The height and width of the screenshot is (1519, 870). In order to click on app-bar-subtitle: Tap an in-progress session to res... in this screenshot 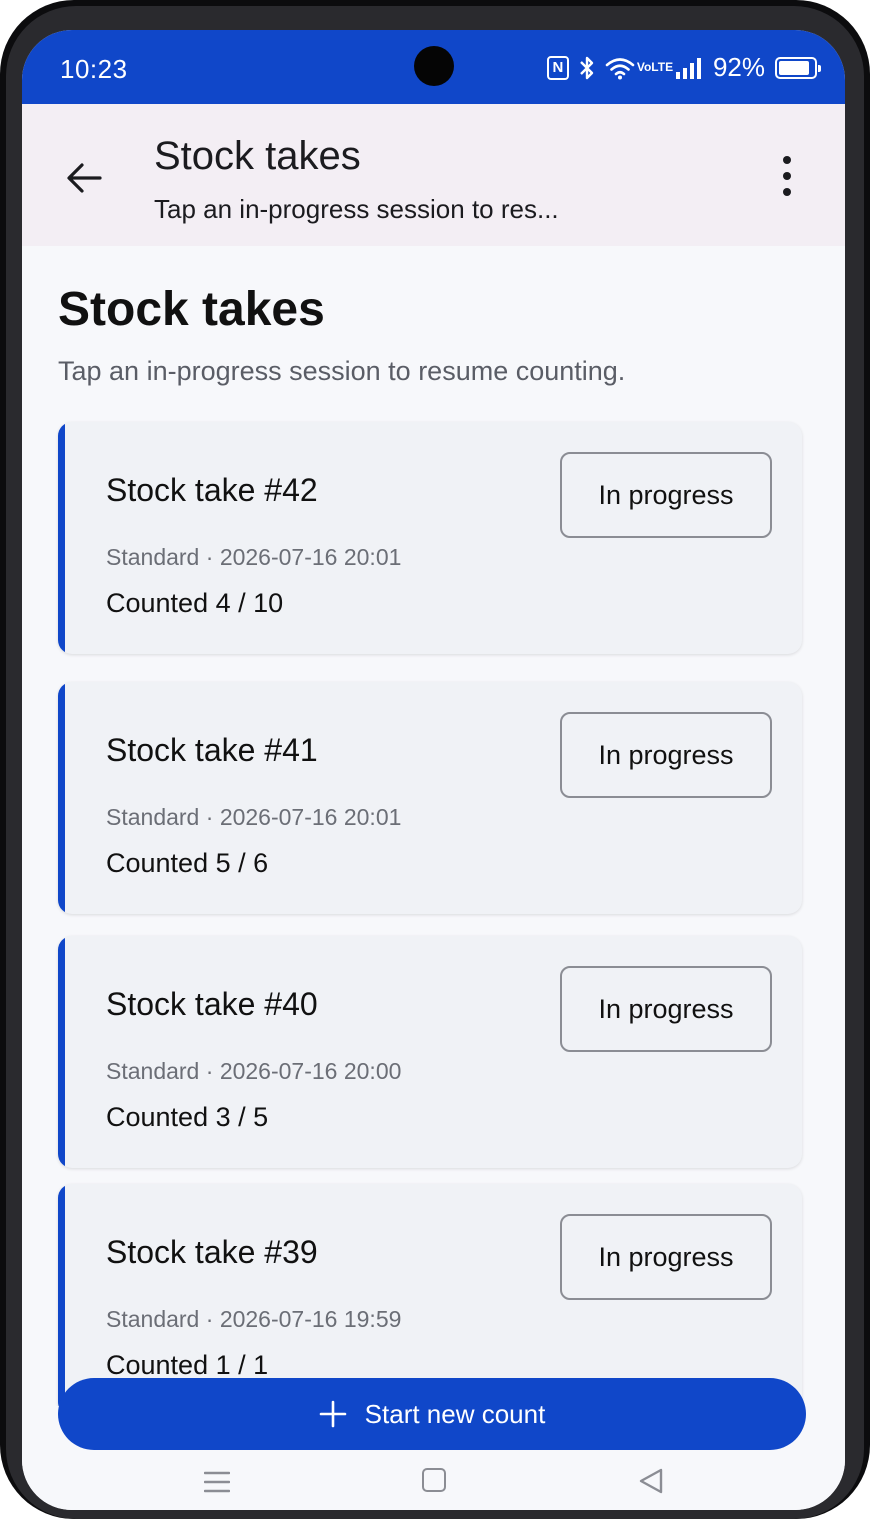, I will do `click(356, 209)`.